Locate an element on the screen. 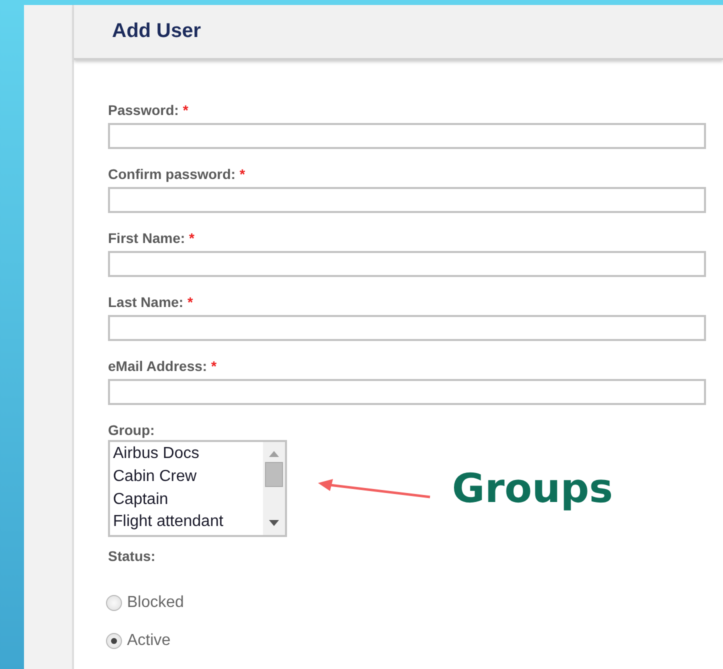 The width and height of the screenshot is (723, 669). group-listbox: Airbus Docs Cabin Crew Captain Flight attendant is located at coordinates (197, 488).